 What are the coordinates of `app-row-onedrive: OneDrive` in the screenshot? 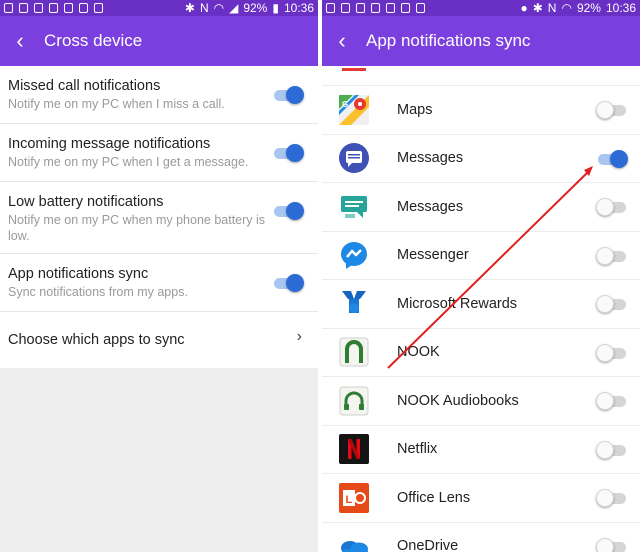 It's located at (481, 537).